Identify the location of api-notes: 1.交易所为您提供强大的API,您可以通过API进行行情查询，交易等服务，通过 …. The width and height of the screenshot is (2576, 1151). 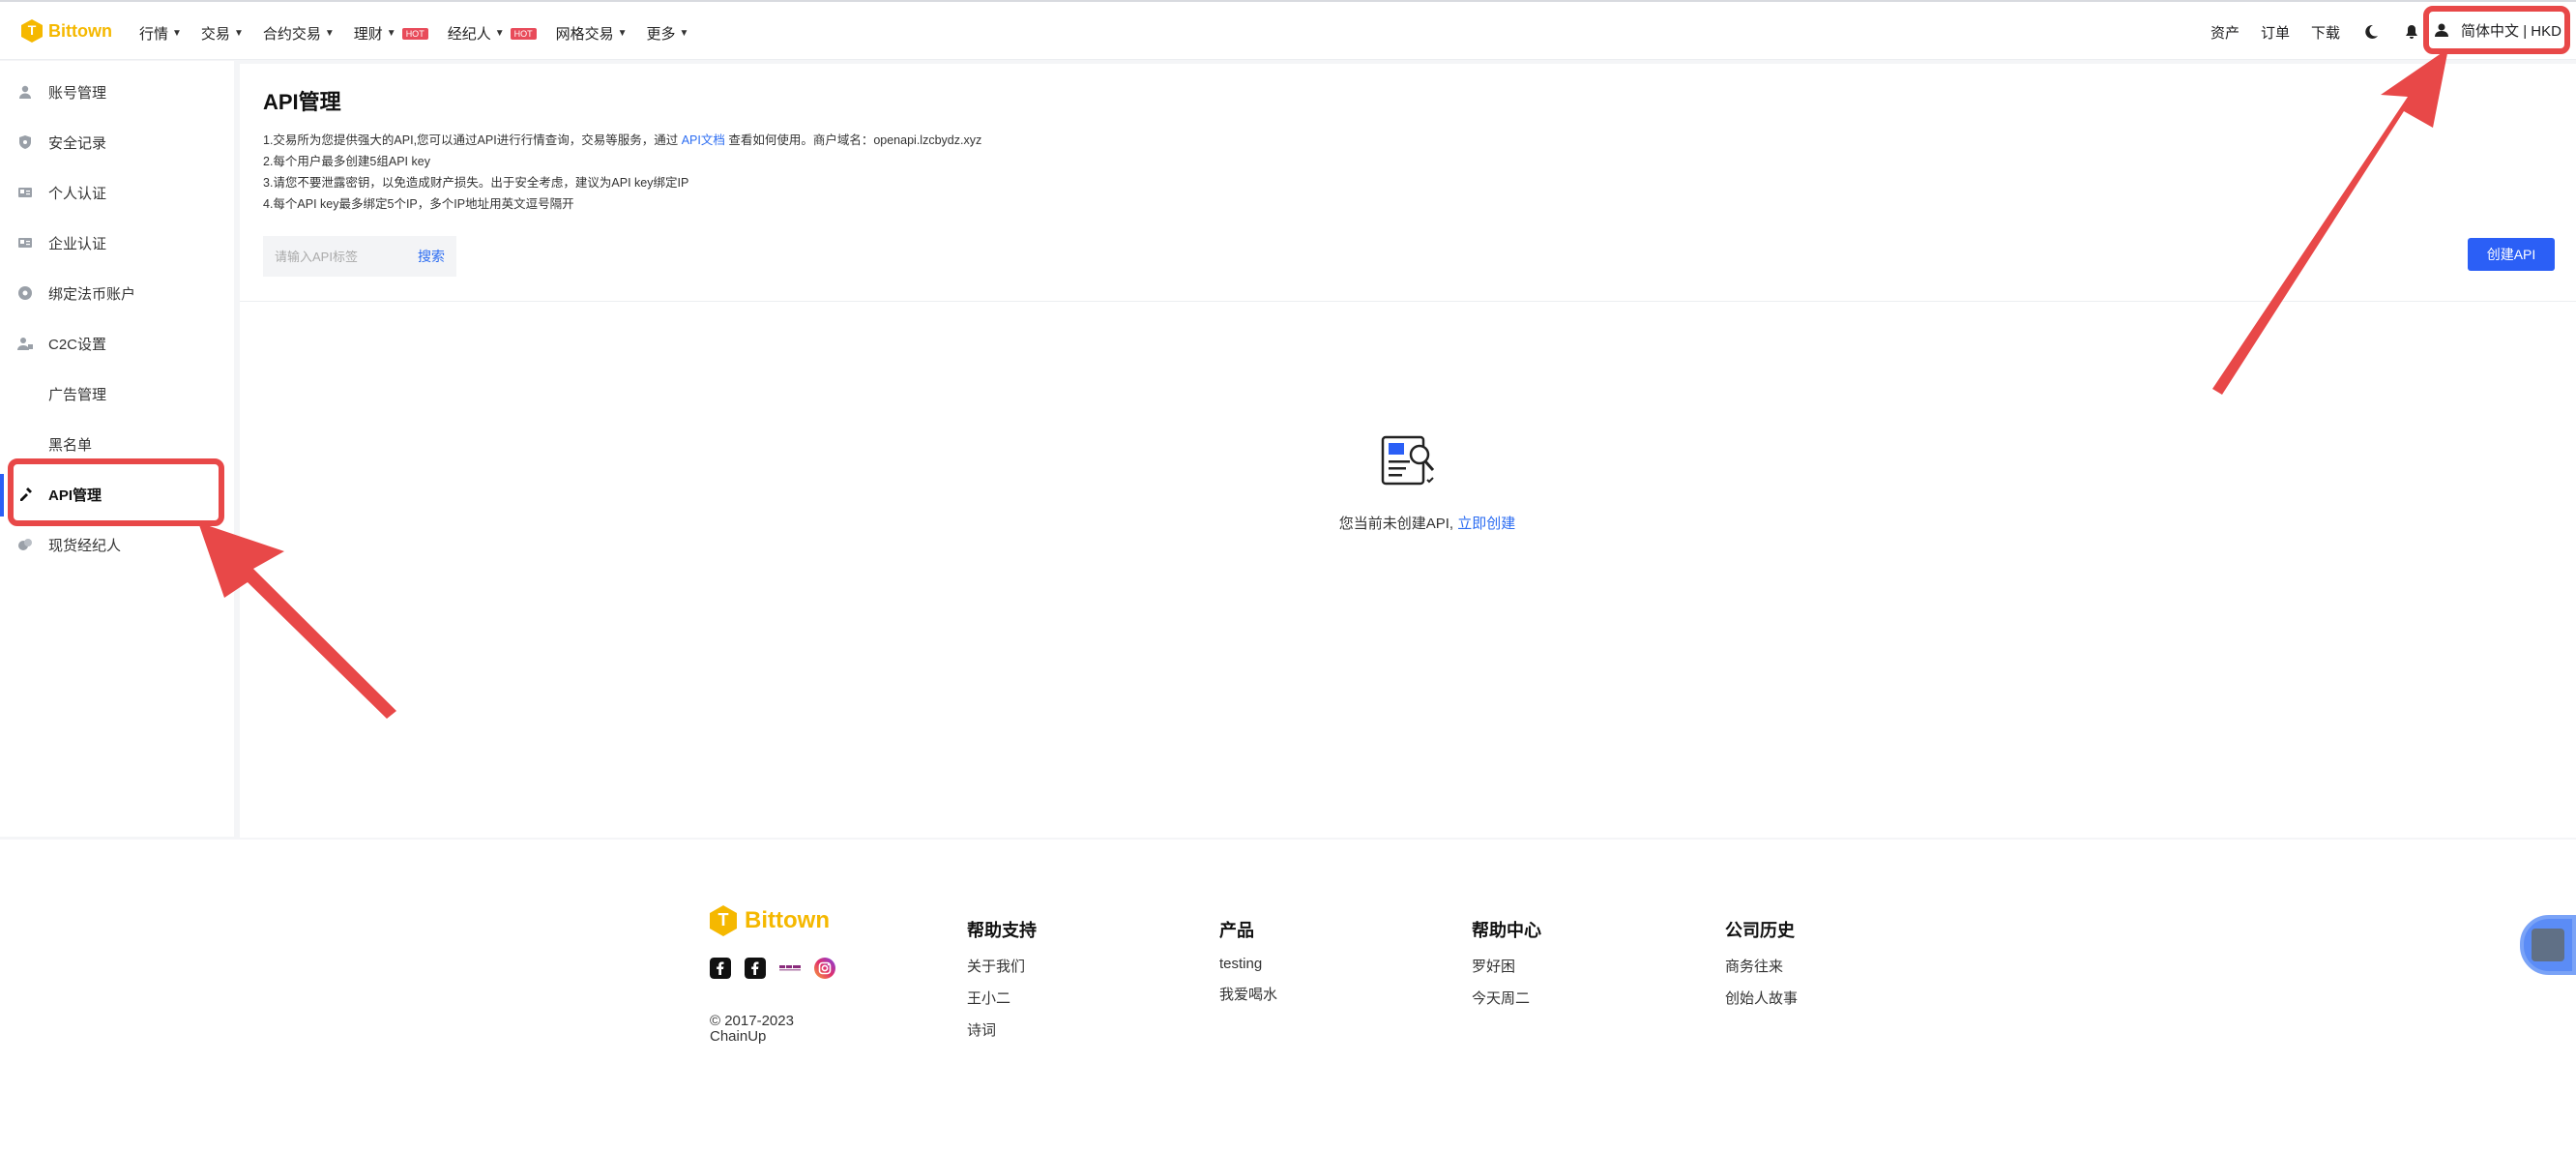
(622, 172).